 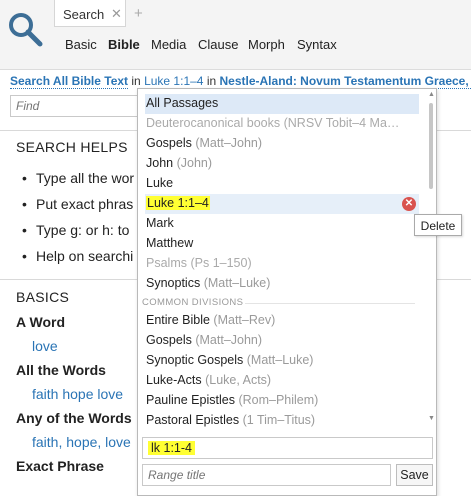 What do you see at coordinates (168, 44) in the screenshot?
I see `mode-media: Media` at bounding box center [168, 44].